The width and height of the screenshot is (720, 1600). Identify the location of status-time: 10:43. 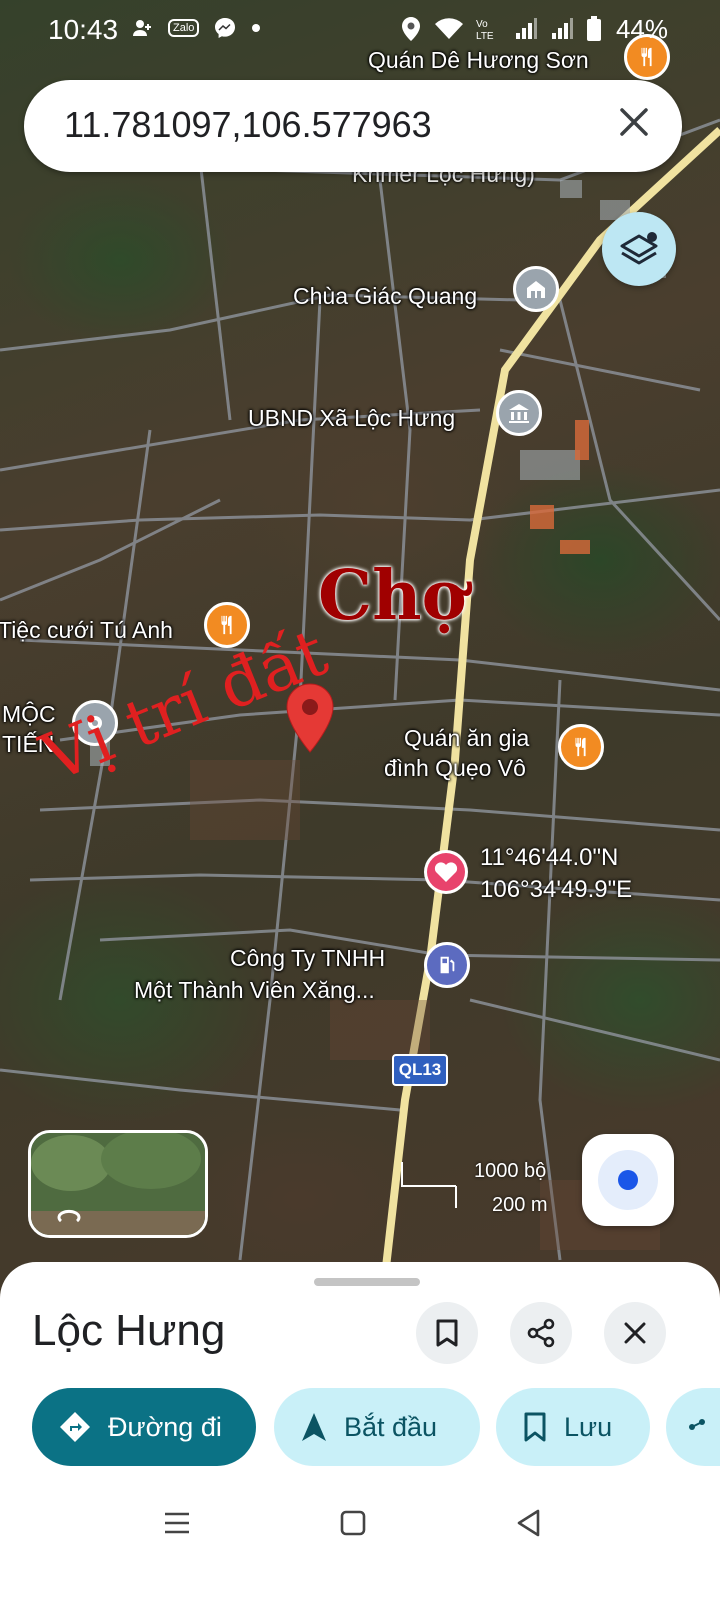
(83, 29).